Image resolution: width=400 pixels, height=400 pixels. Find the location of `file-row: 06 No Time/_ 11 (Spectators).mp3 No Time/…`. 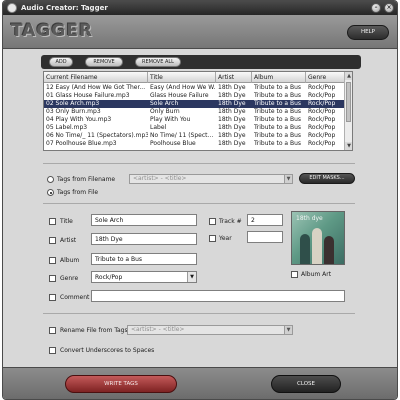

file-row: 06 No Time/_ 11 (Spectators).mp3 No Time/… is located at coordinates (195, 136).